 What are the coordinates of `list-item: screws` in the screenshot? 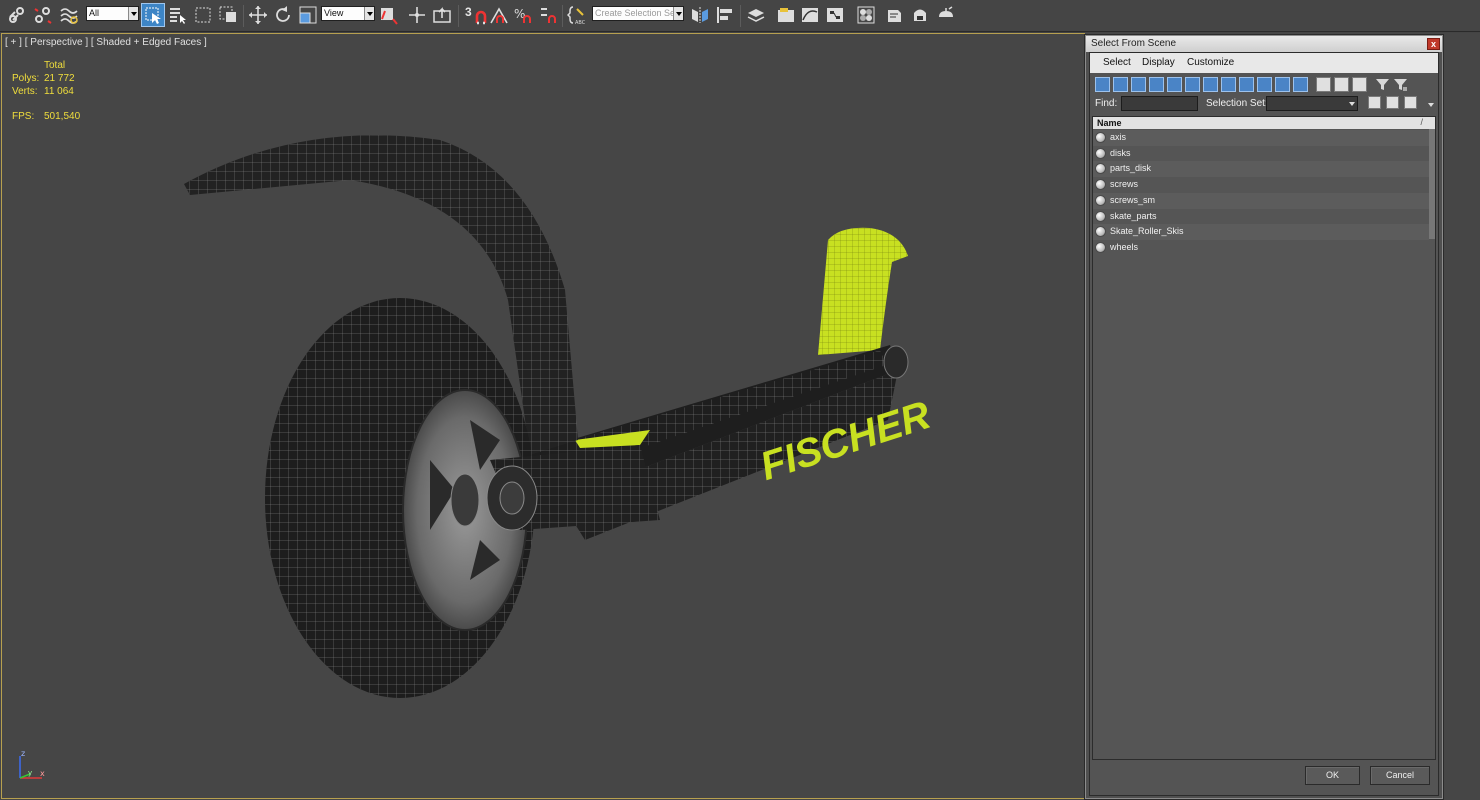 It's located at (1261, 185).